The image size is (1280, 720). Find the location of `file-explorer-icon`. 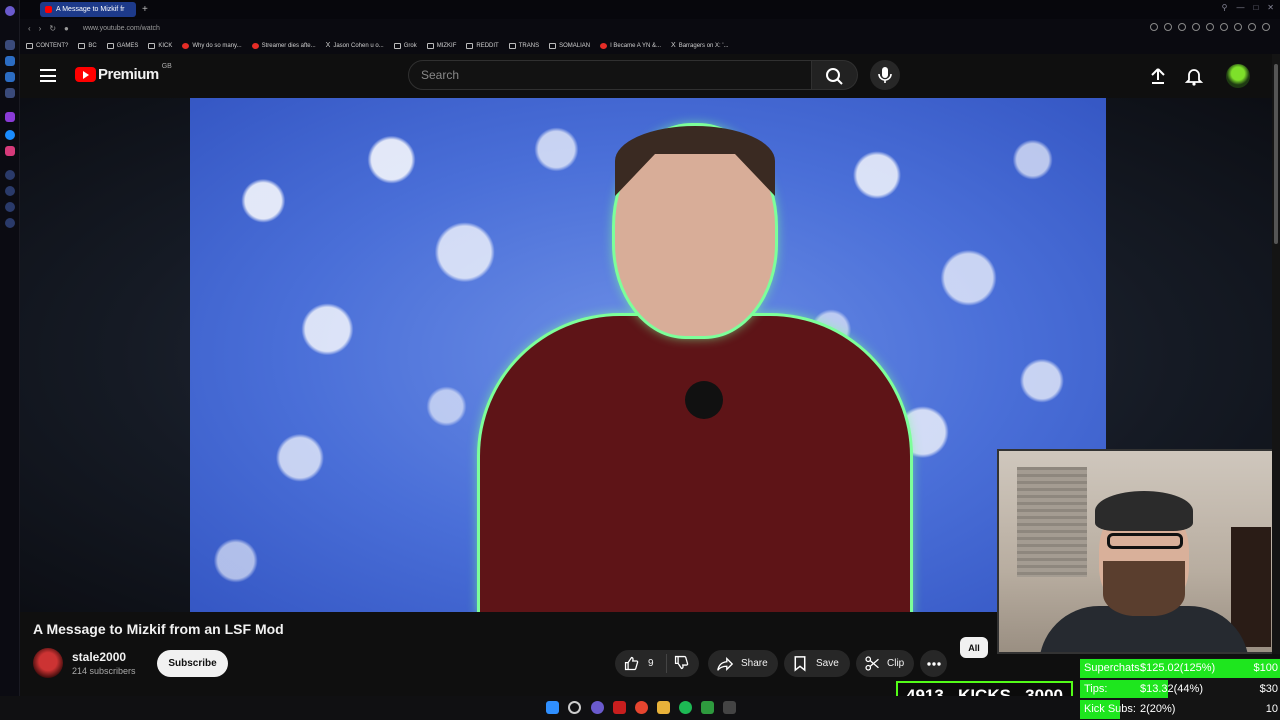

file-explorer-icon is located at coordinates (663, 707).